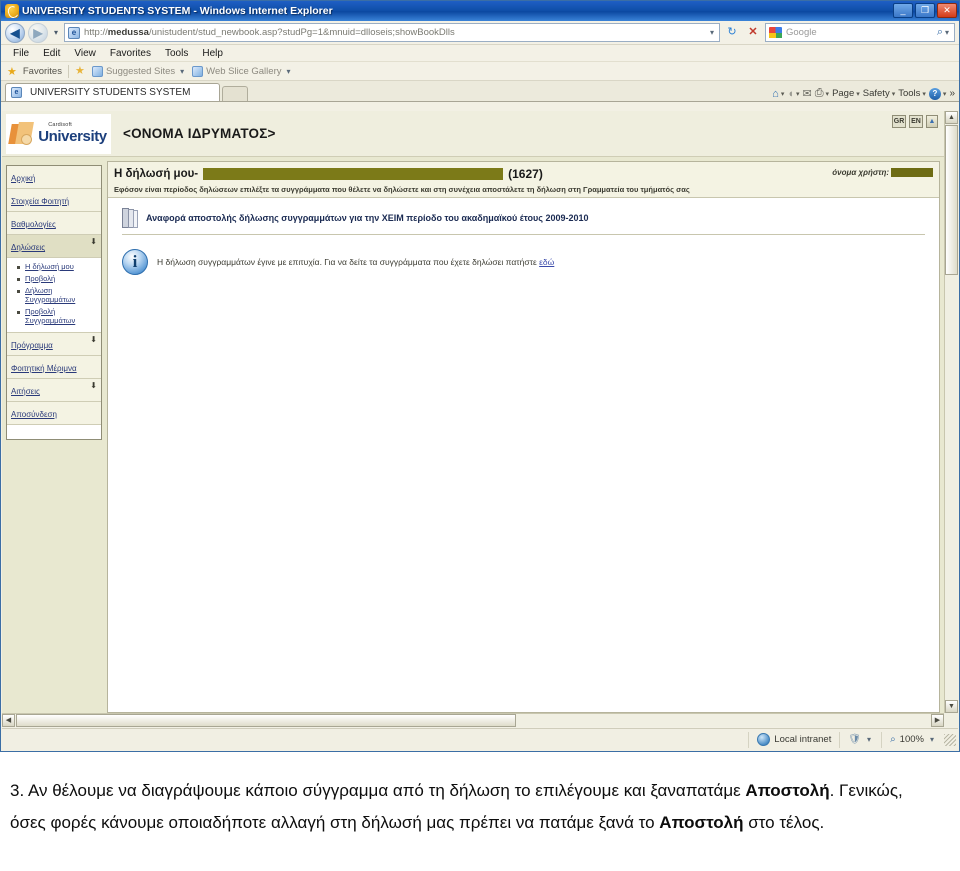  I want to click on sidebar-item-aposyndesi: Αποσύνδεση, so click(54, 413).